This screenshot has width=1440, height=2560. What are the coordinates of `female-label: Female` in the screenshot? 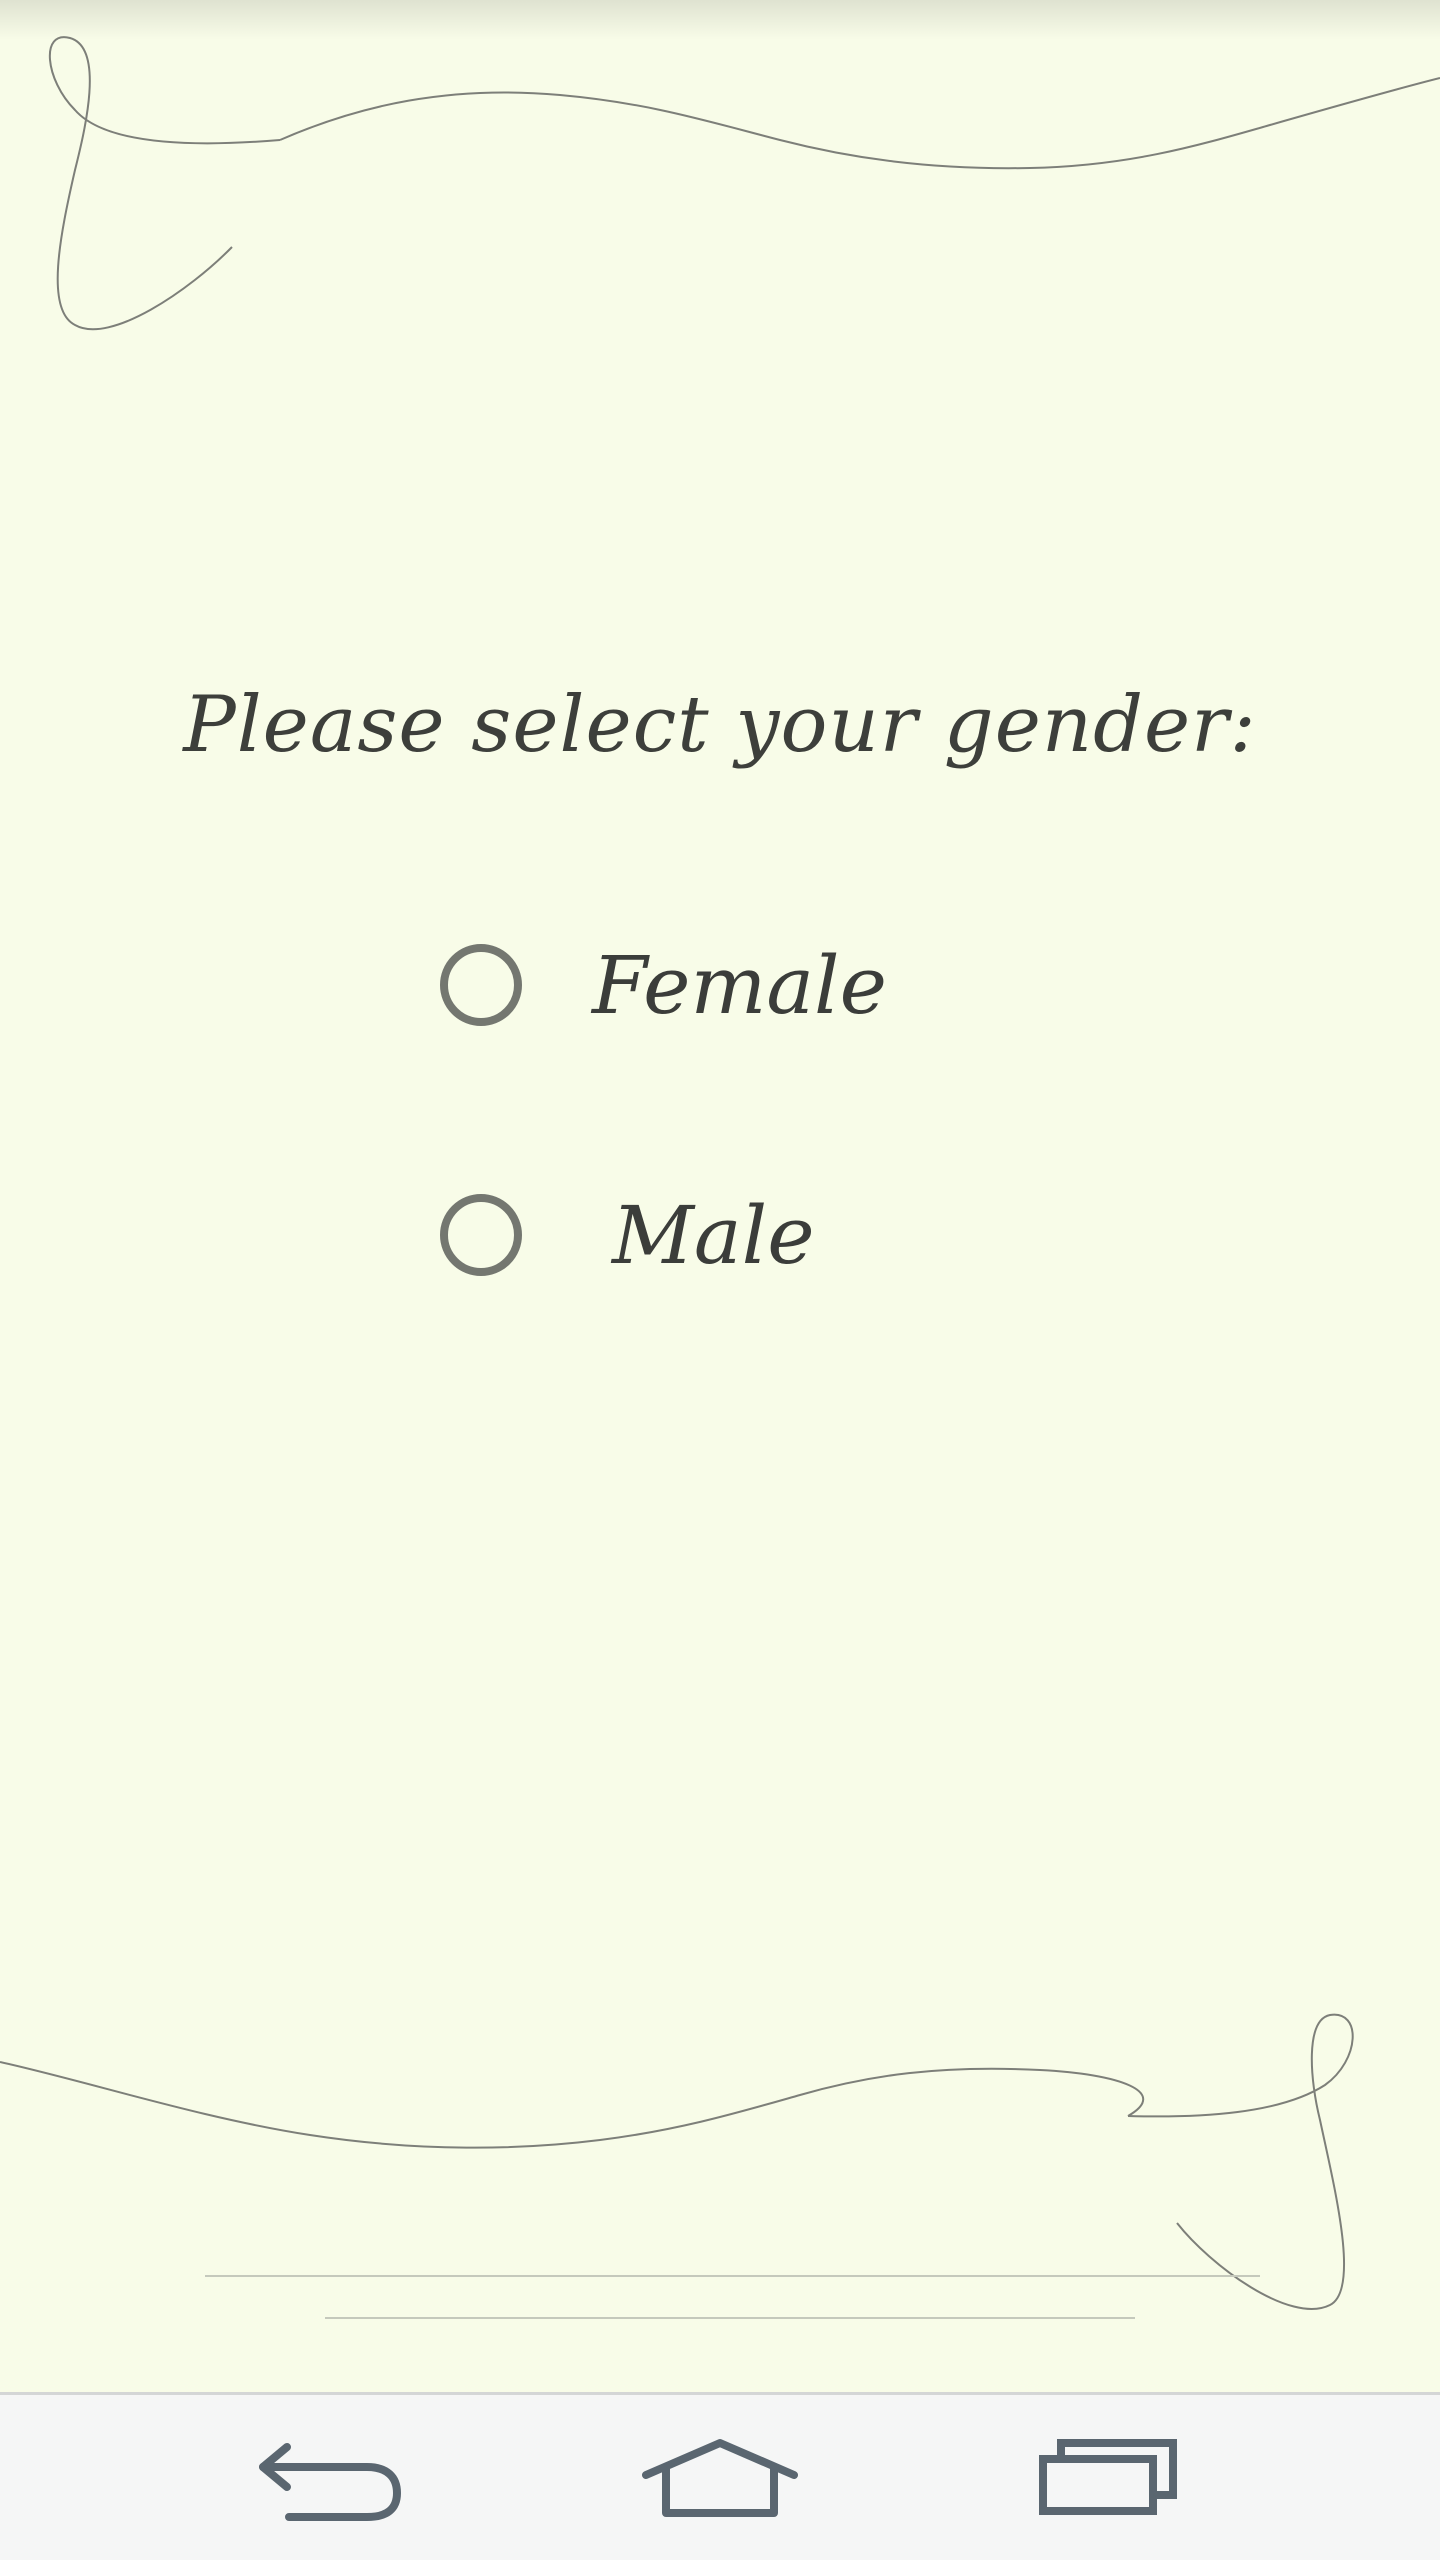 It's located at (739, 985).